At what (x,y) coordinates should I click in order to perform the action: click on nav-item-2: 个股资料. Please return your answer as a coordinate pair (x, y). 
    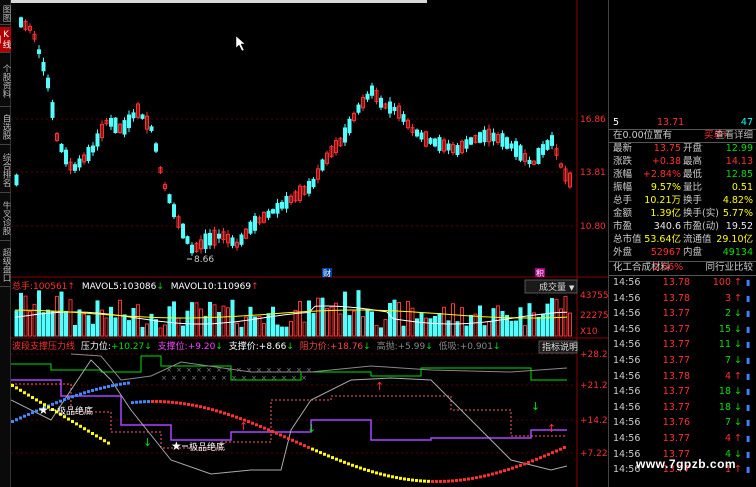
    Looking at the image, I should click on (5, 81).